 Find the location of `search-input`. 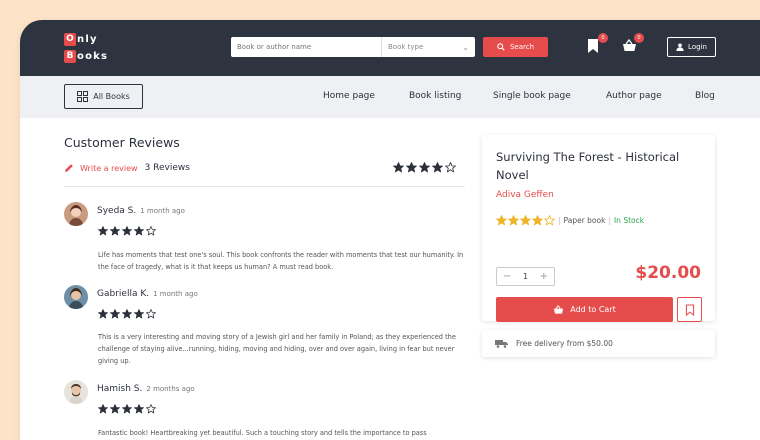

search-input is located at coordinates (306, 47).